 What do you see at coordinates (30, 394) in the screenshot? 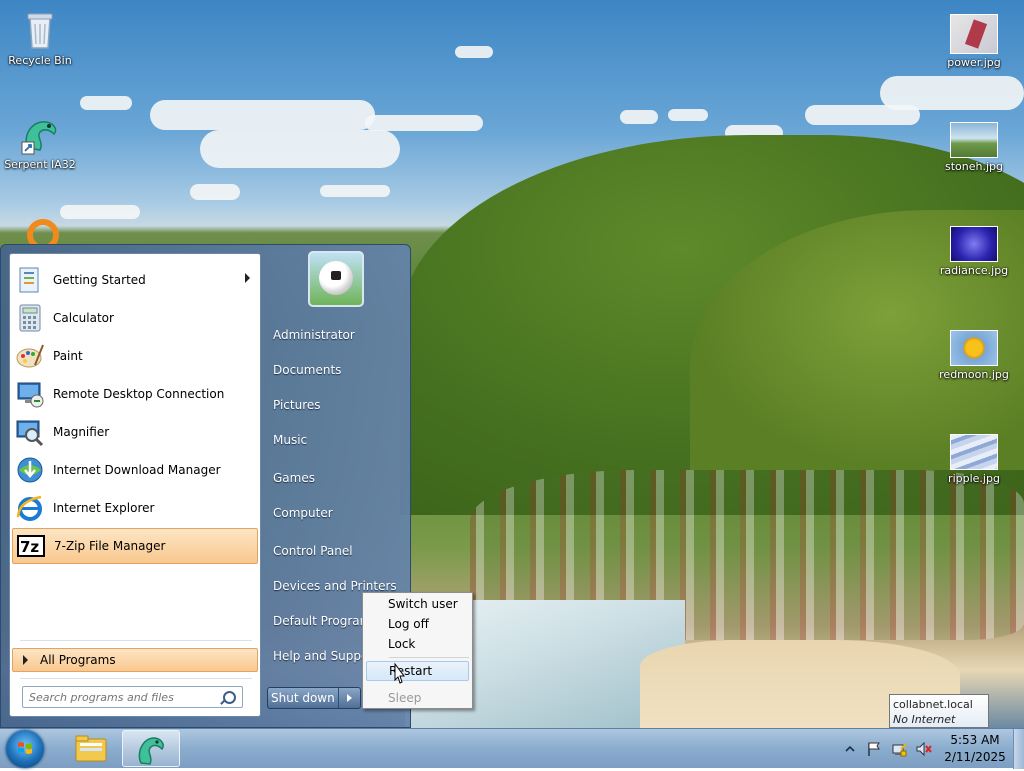
I see `remote-desktop-icon` at bounding box center [30, 394].